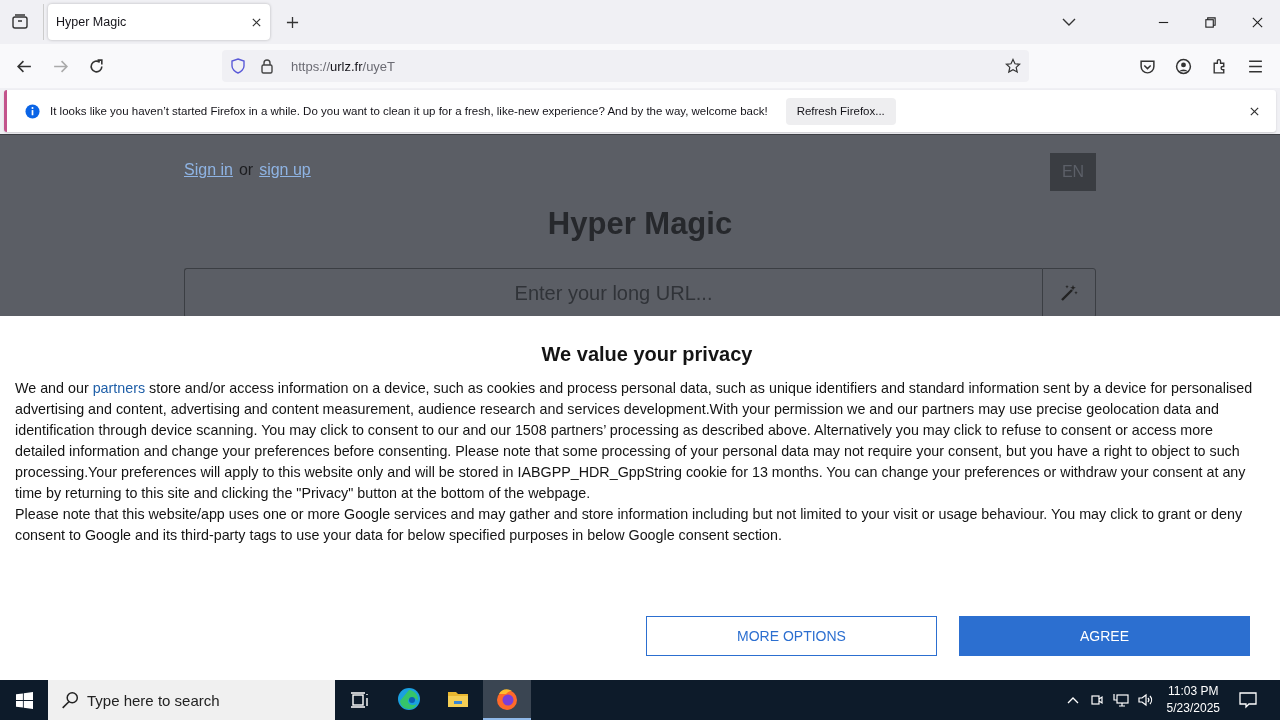 The width and height of the screenshot is (1280, 720). Describe the element at coordinates (647, 354) in the screenshot. I see `consent-title: We value your privacy` at that location.